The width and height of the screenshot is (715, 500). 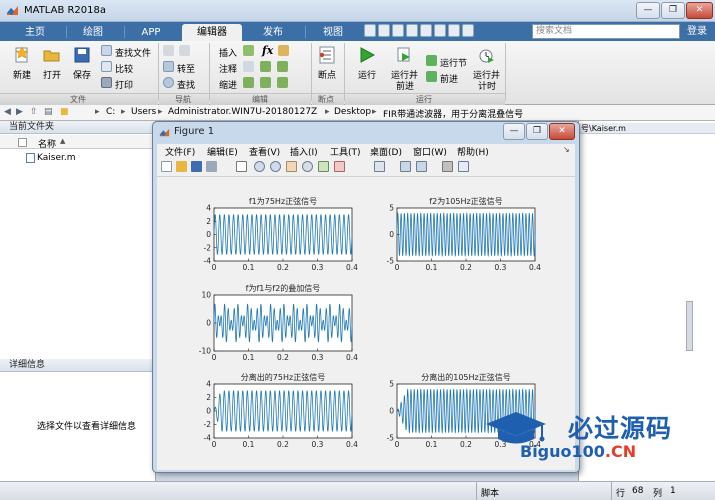 What do you see at coordinates (473, 151) in the screenshot?
I see `menu-help: 帮助(H)` at bounding box center [473, 151].